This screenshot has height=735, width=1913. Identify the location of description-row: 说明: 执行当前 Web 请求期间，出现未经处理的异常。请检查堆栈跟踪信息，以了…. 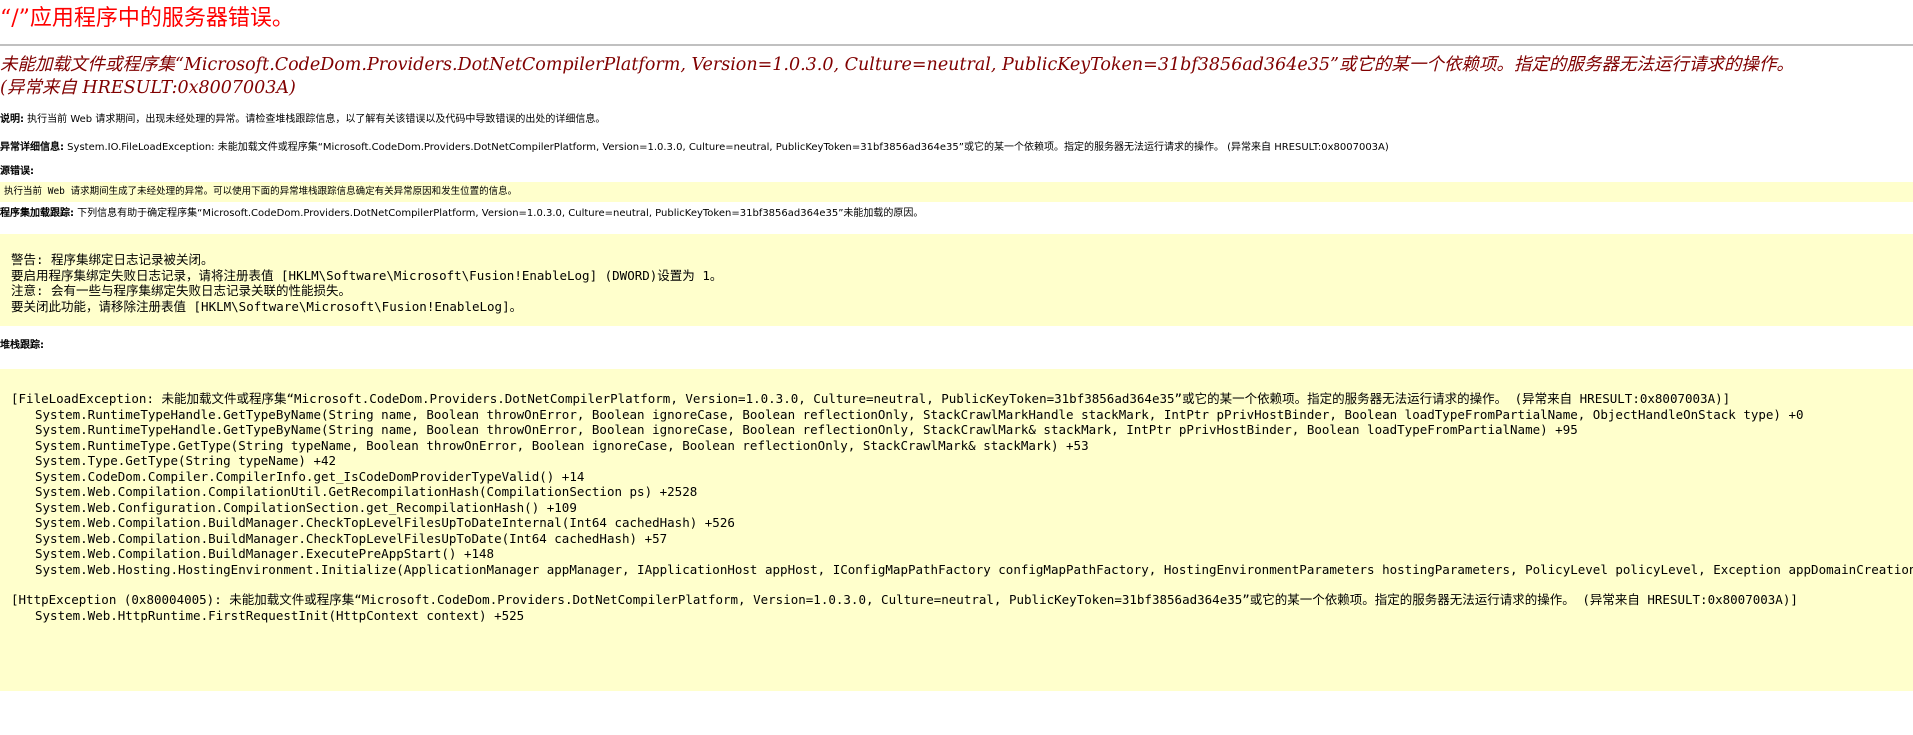
(956, 120).